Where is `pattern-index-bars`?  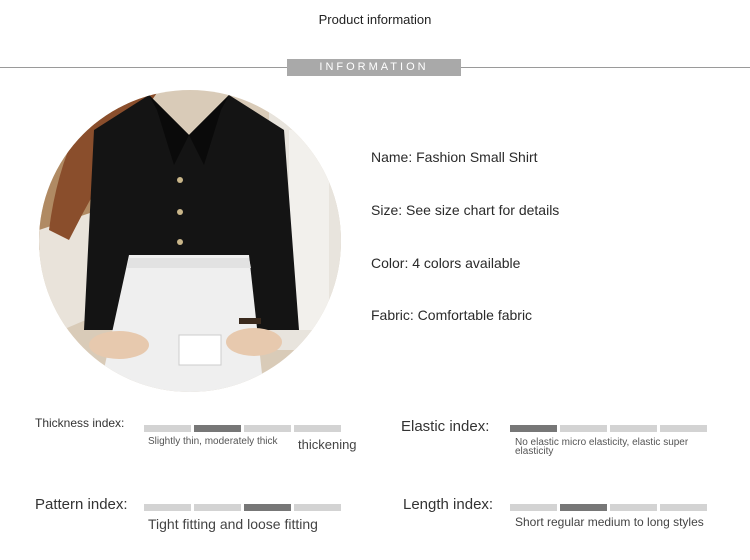 pattern-index-bars is located at coordinates (242, 507).